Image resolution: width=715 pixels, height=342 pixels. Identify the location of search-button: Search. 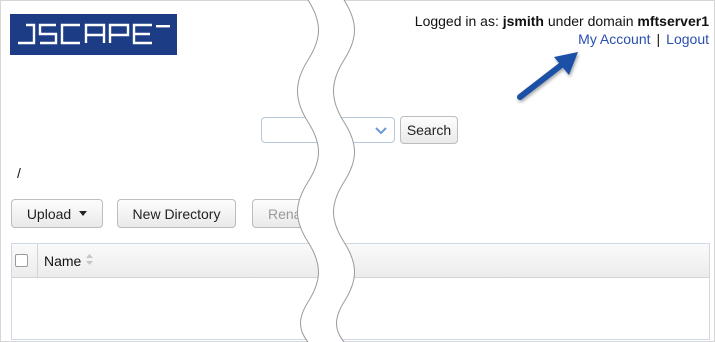
(429, 130).